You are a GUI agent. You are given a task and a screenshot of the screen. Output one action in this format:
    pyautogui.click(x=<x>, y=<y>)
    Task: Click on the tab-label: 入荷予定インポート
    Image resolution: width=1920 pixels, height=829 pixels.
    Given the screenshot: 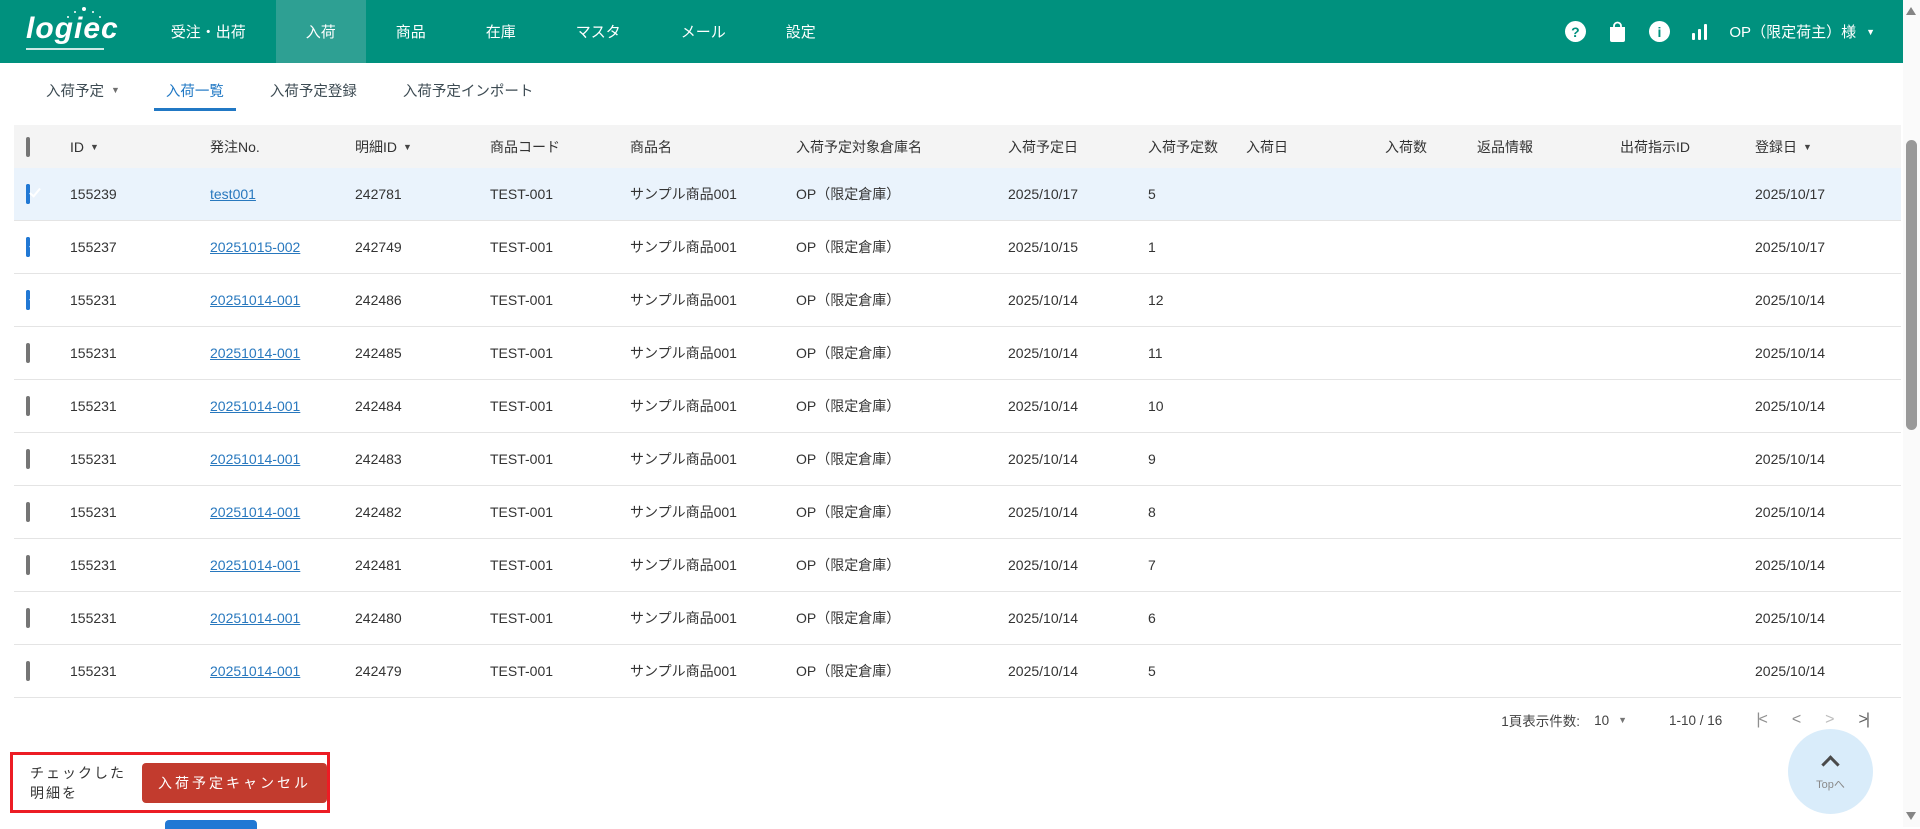 What is the action you would take?
    pyautogui.click(x=468, y=91)
    